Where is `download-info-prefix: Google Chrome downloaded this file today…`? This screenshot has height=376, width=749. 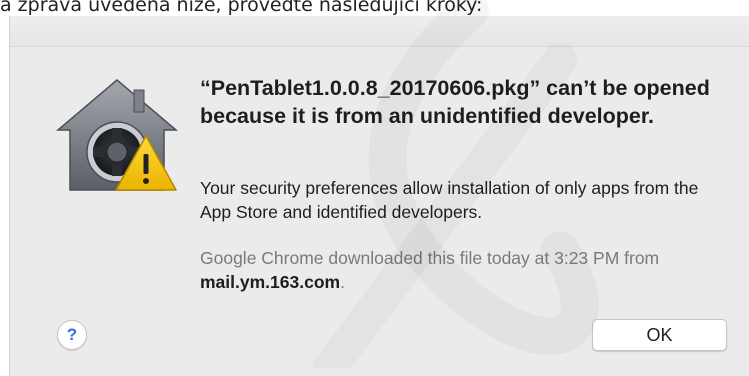
download-info-prefix: Google Chrome downloaded this file today… is located at coordinates (430, 258).